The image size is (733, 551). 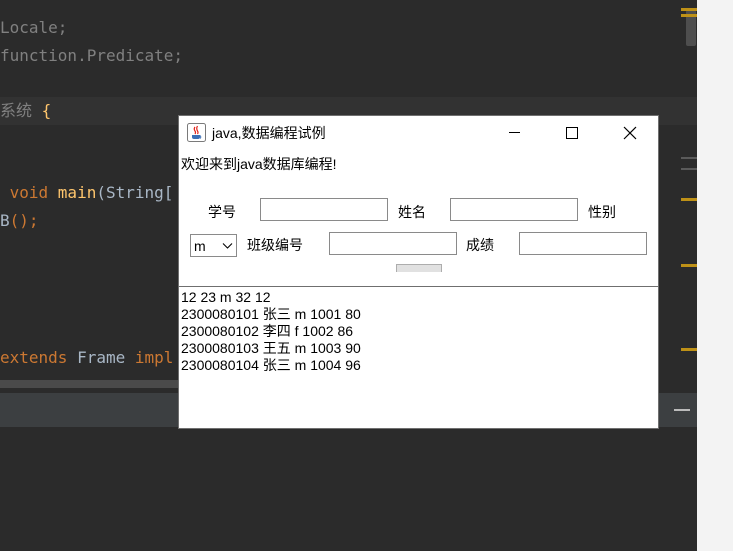 I want to click on class-id-label: 班级编号, so click(x=275, y=245).